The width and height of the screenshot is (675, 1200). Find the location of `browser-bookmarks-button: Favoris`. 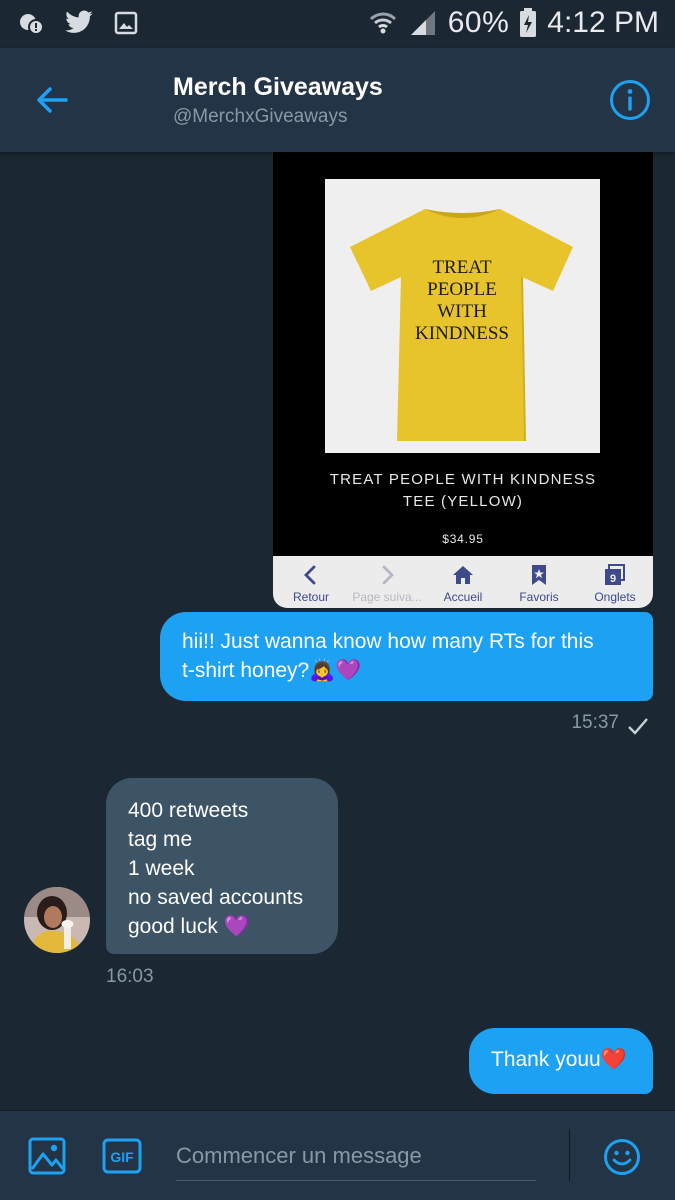

browser-bookmarks-button: Favoris is located at coordinates (539, 582).